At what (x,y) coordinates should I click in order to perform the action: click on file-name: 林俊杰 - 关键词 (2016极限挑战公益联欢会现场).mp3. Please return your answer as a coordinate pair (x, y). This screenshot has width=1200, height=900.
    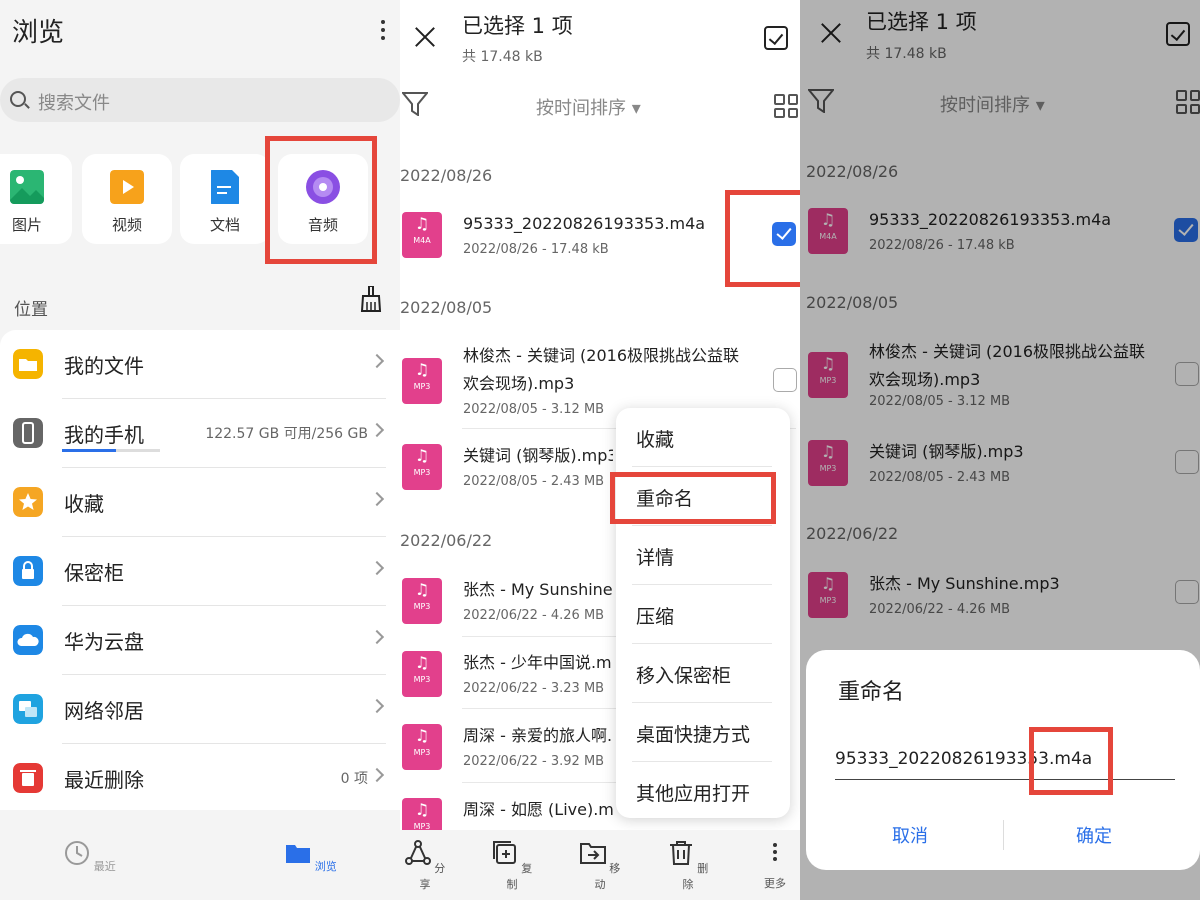
    Looking at the image, I should click on (601, 369).